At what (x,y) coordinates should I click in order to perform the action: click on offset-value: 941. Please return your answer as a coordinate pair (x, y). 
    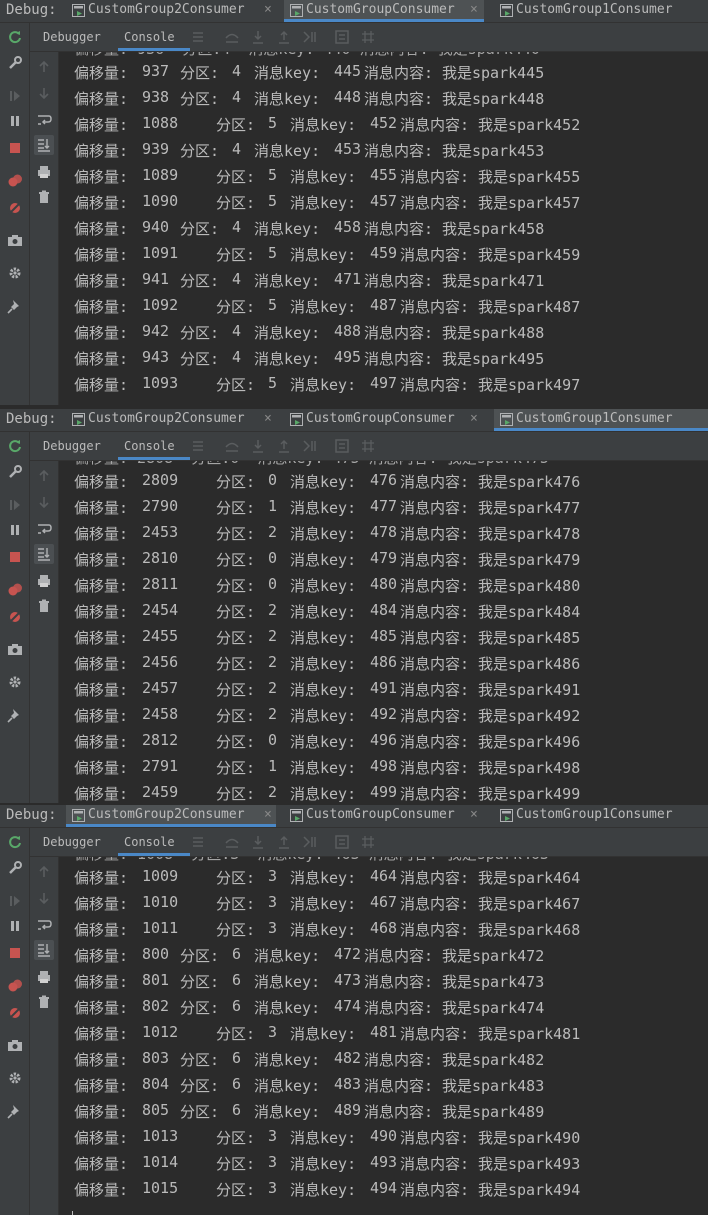
    Looking at the image, I should click on (156, 279).